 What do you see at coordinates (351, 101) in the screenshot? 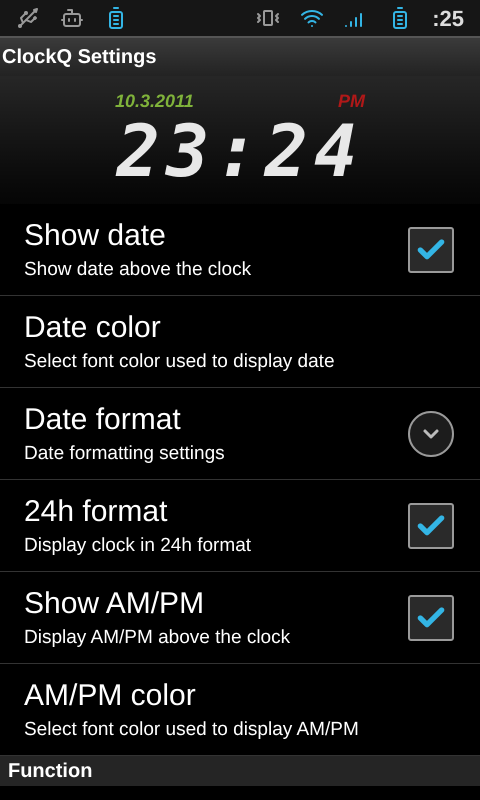
I see `clock-ampm: PM` at bounding box center [351, 101].